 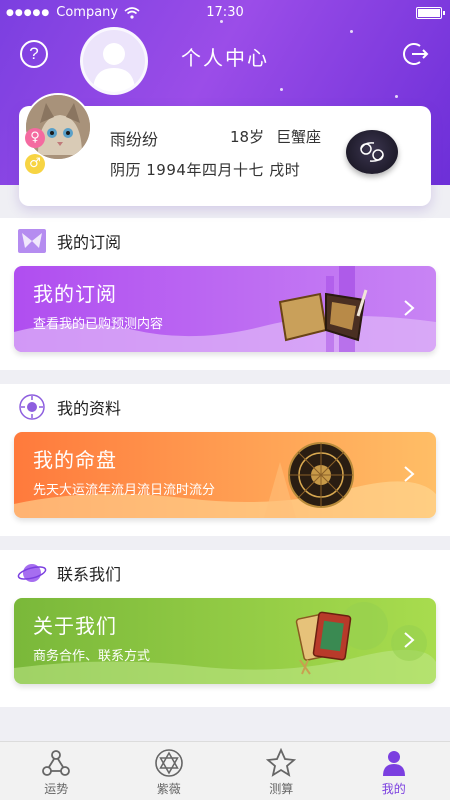 What do you see at coordinates (35, 164) in the screenshot?
I see `male-icon: ♂` at bounding box center [35, 164].